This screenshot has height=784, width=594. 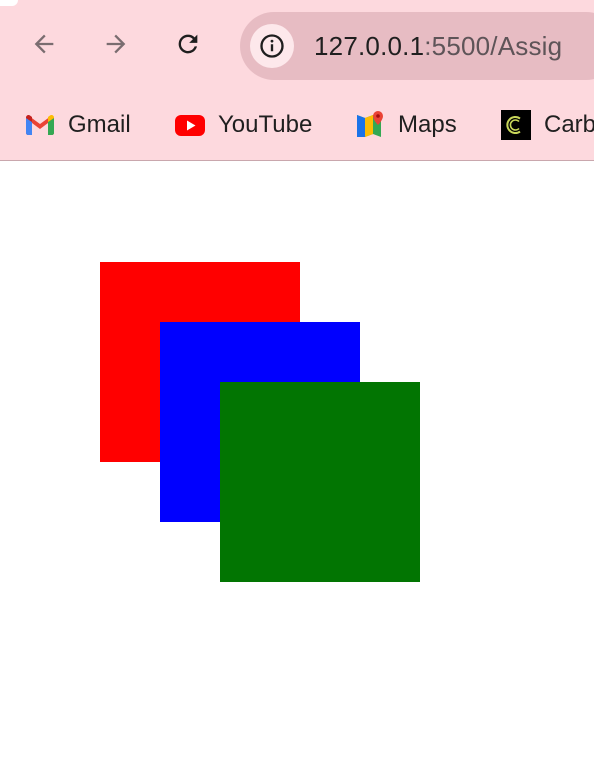 I want to click on bookmark-maps: Maps, so click(x=405, y=125).